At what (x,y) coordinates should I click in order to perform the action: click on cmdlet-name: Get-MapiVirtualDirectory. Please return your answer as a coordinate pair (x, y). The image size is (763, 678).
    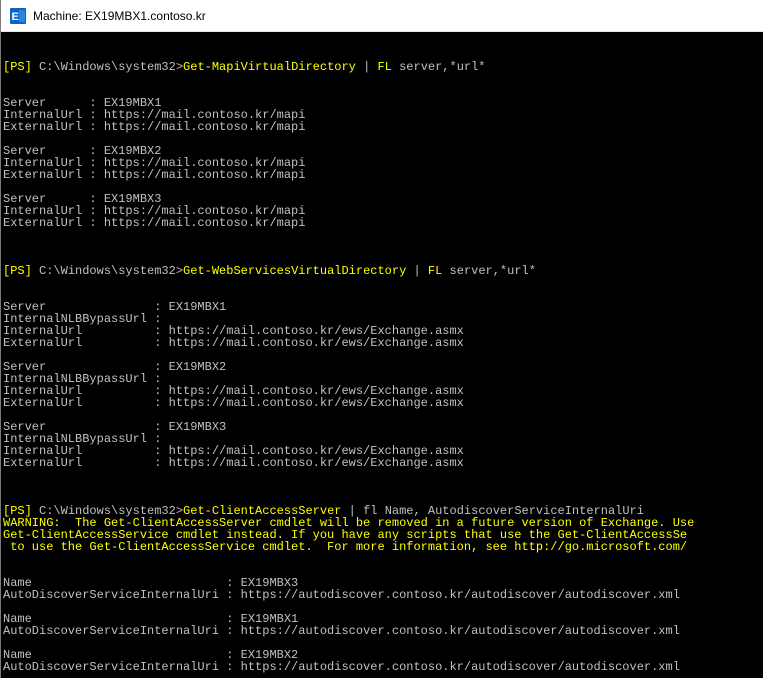
    Looking at the image, I should click on (269, 67).